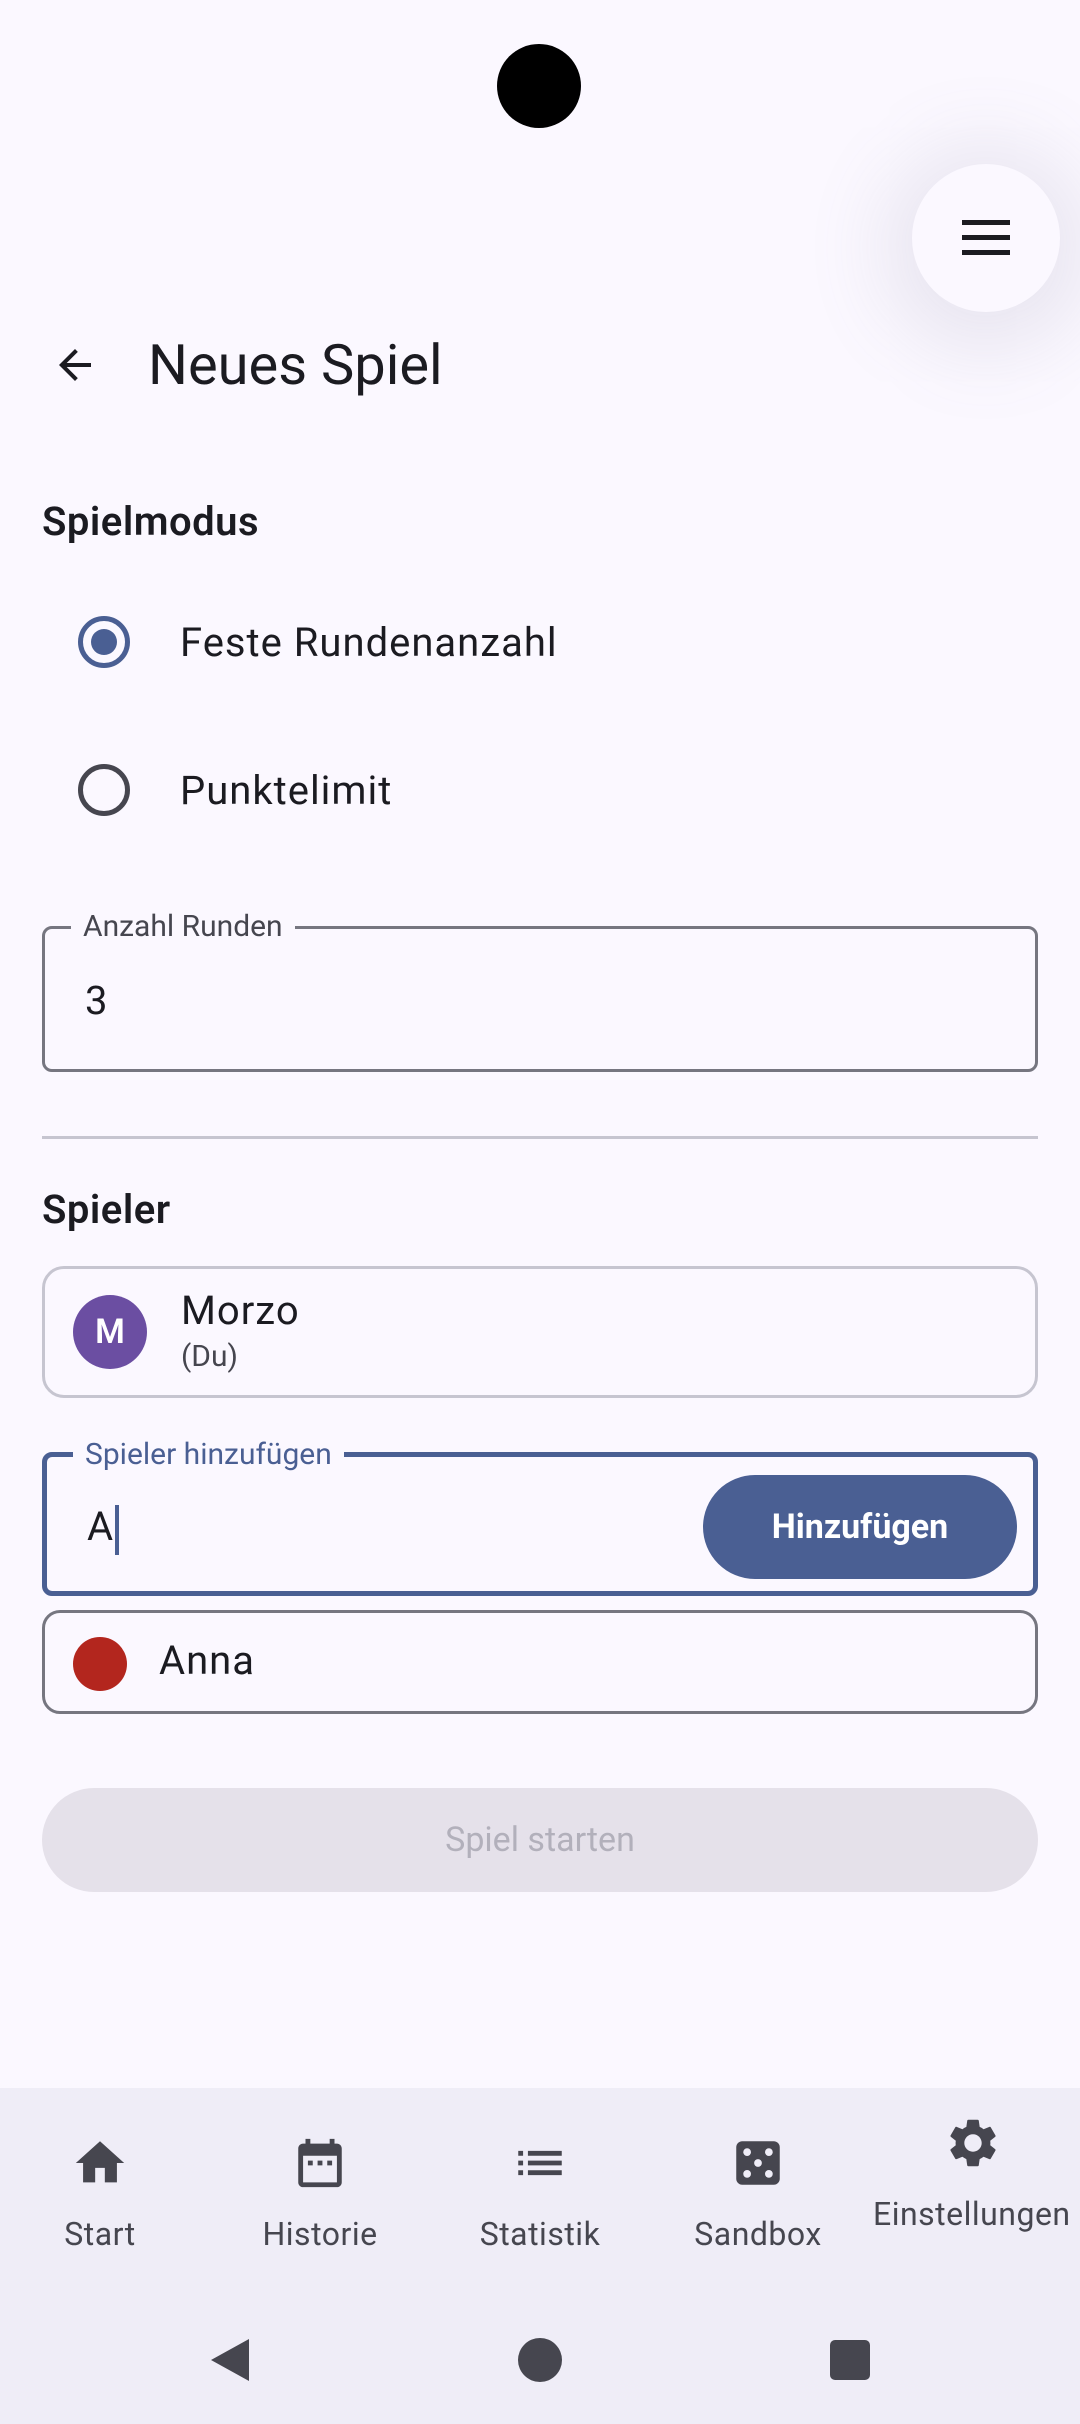 The height and width of the screenshot is (2424, 1080). I want to click on radio-label-fixed-rounds: Feste Rundenanzahl, so click(369, 642).